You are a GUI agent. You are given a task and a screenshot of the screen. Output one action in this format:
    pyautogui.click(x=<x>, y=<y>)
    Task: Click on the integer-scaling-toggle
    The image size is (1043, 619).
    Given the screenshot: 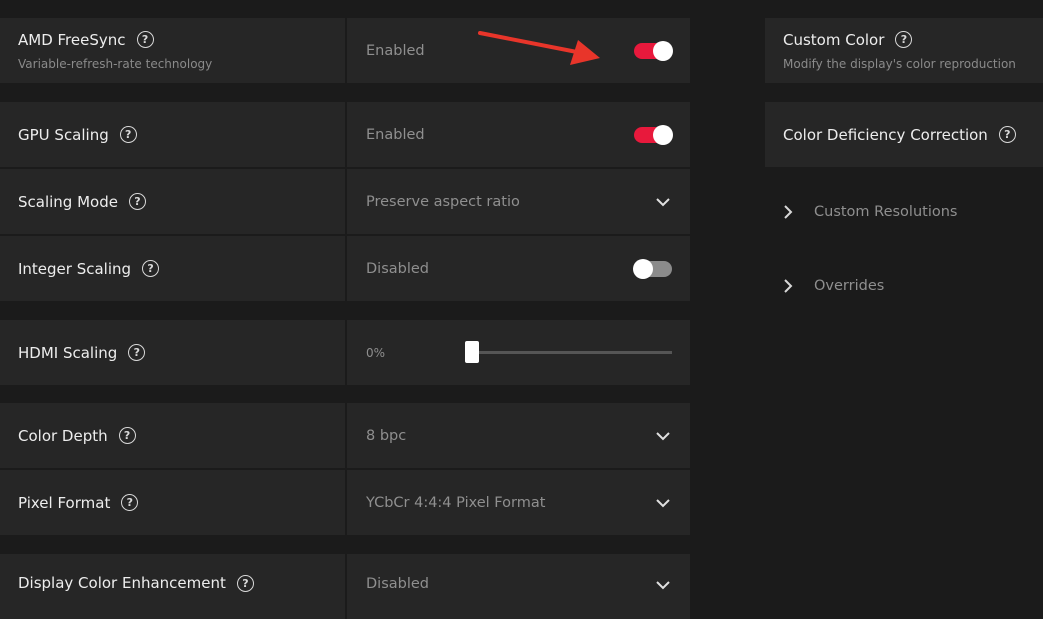 What is the action you would take?
    pyautogui.click(x=652, y=268)
    